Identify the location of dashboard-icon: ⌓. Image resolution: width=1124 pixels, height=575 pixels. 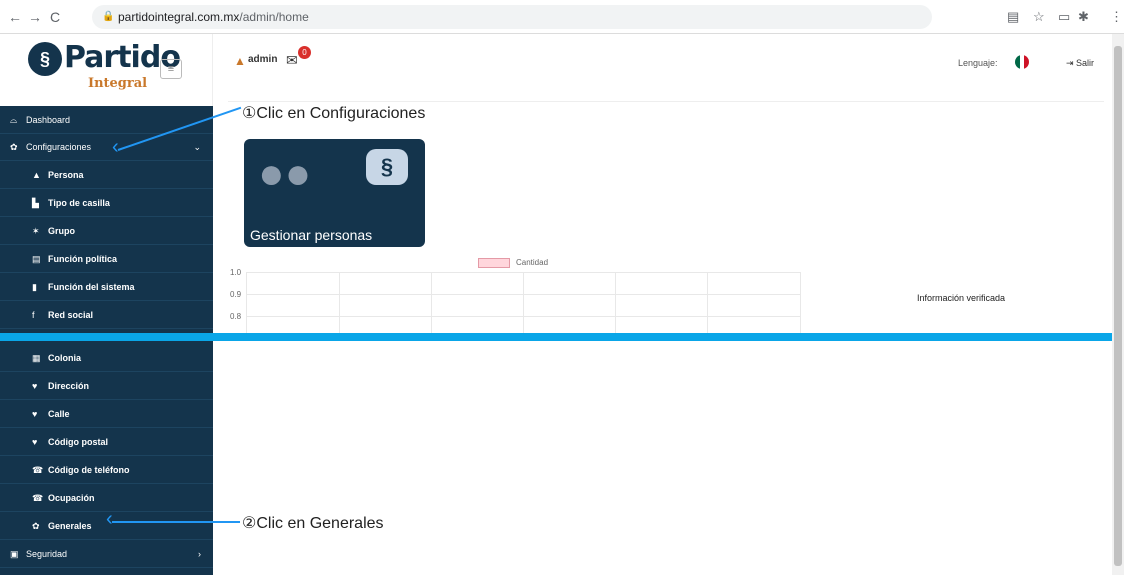
(14, 120).